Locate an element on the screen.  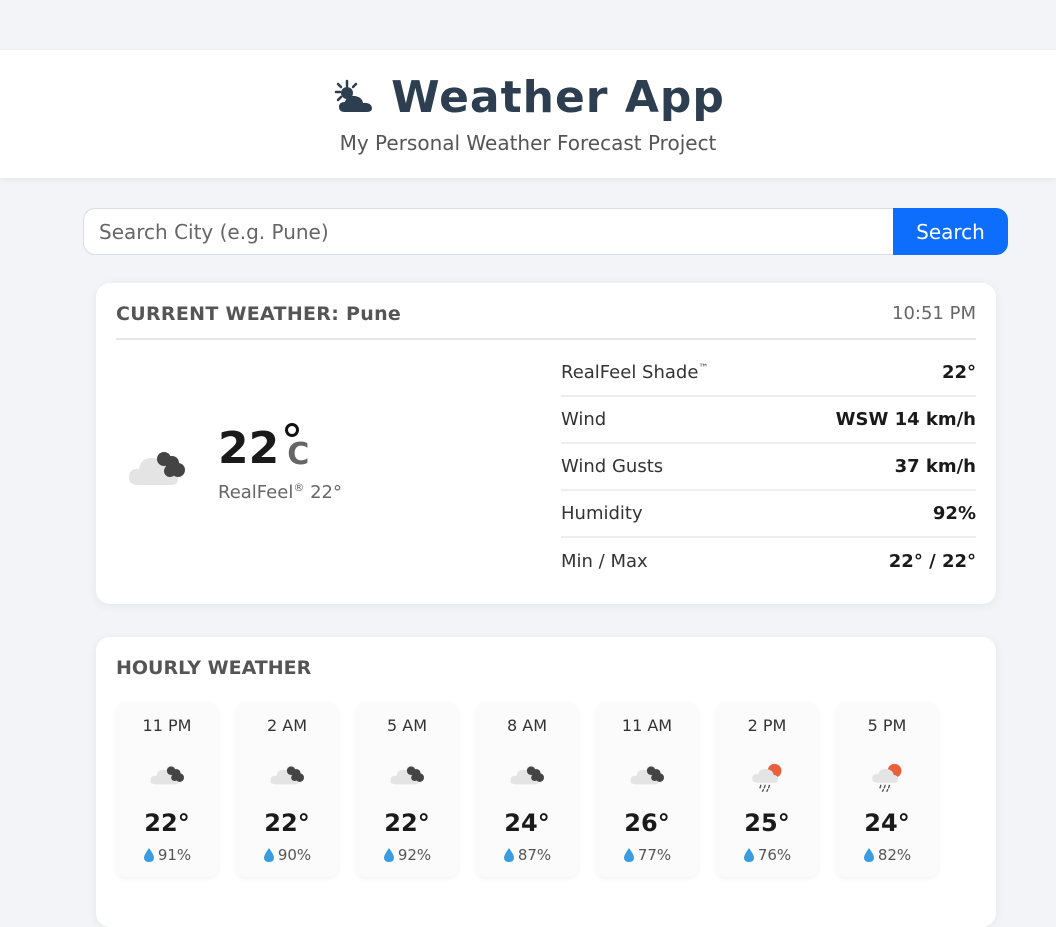
temperature-unit: C is located at coordinates (298, 454).